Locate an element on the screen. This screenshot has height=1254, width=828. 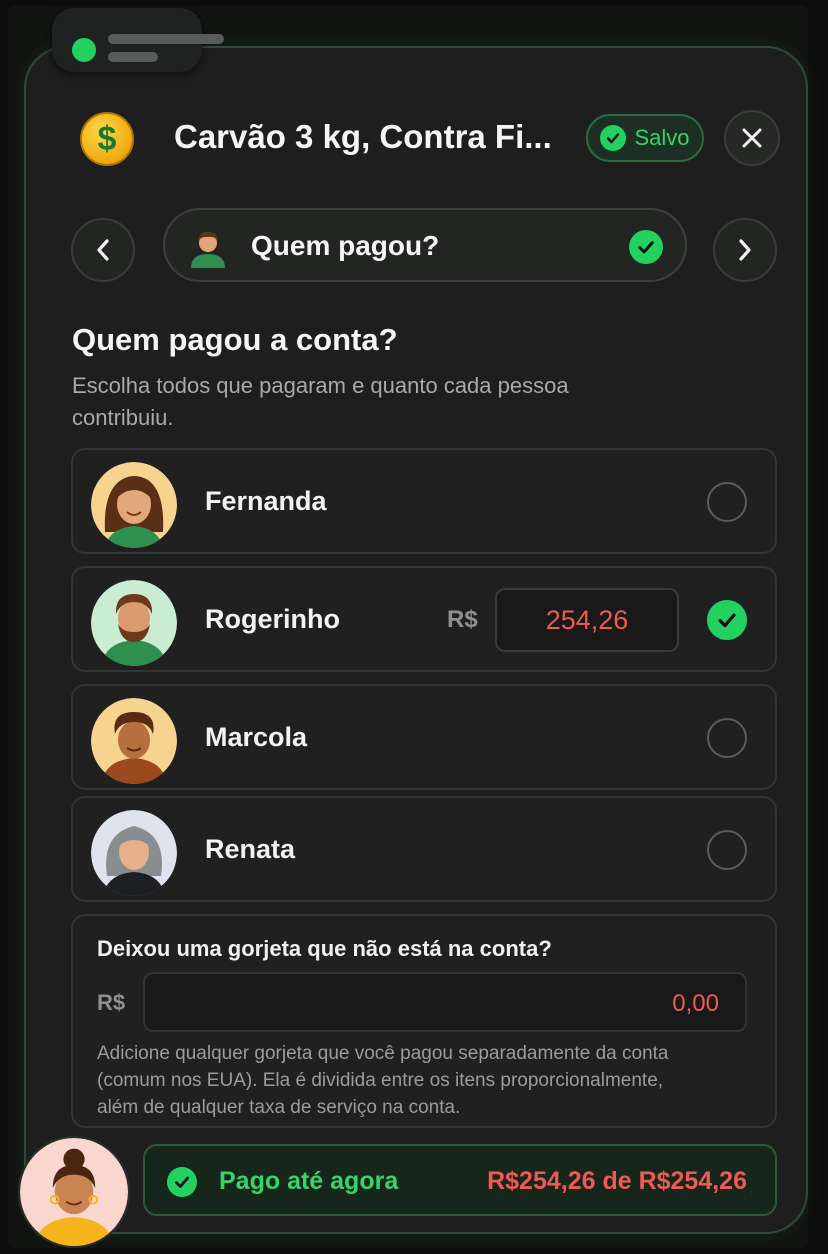
next-step-button is located at coordinates (745, 250).